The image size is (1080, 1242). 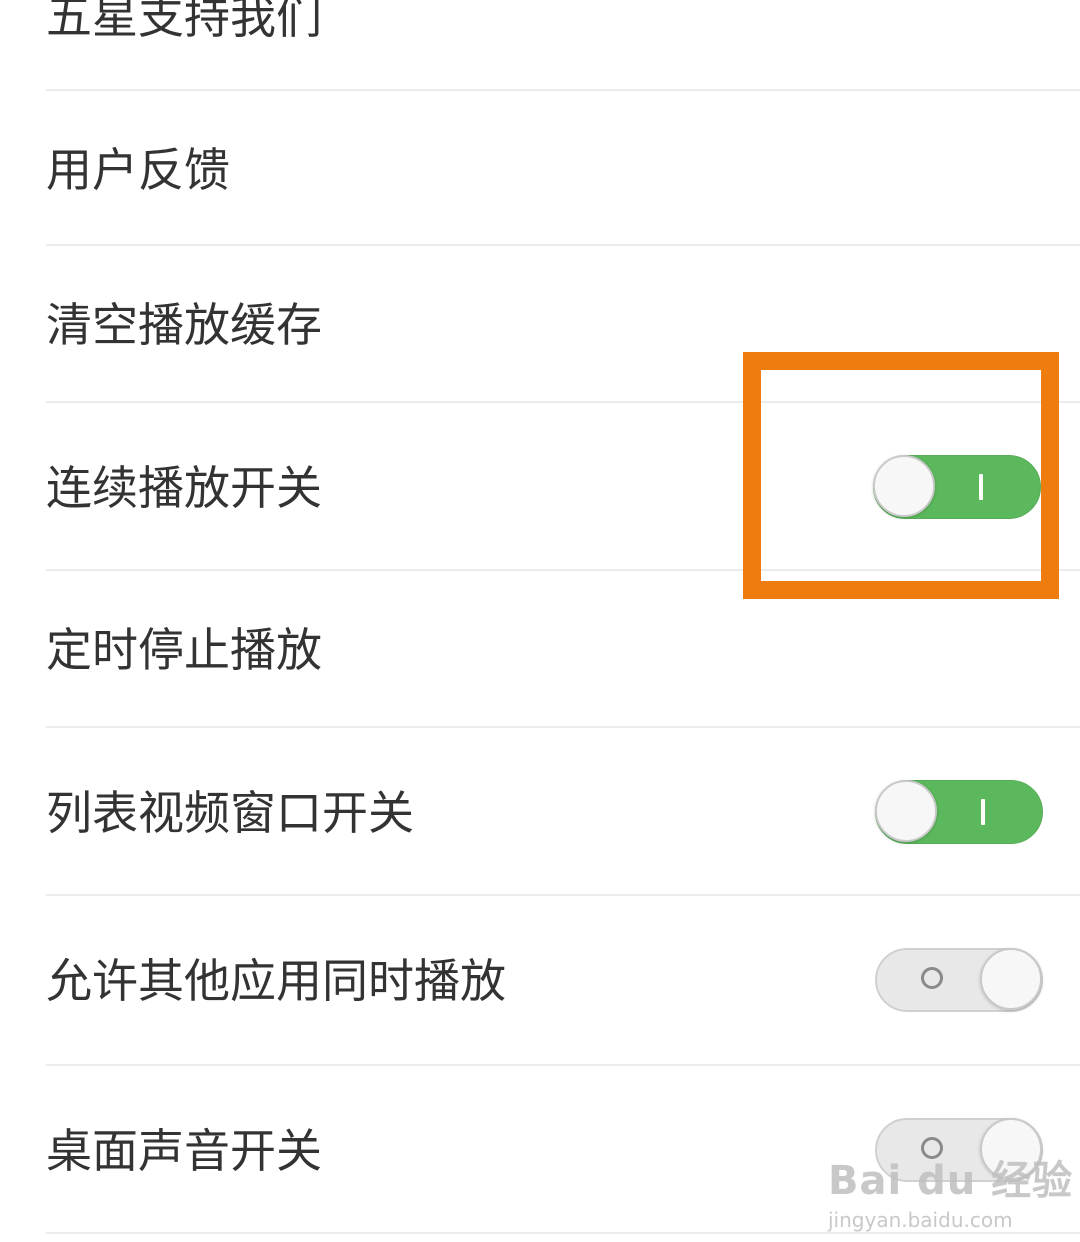 What do you see at coordinates (540, 323) in the screenshot?
I see `setting-row-clear-cache: 清空播放缓存` at bounding box center [540, 323].